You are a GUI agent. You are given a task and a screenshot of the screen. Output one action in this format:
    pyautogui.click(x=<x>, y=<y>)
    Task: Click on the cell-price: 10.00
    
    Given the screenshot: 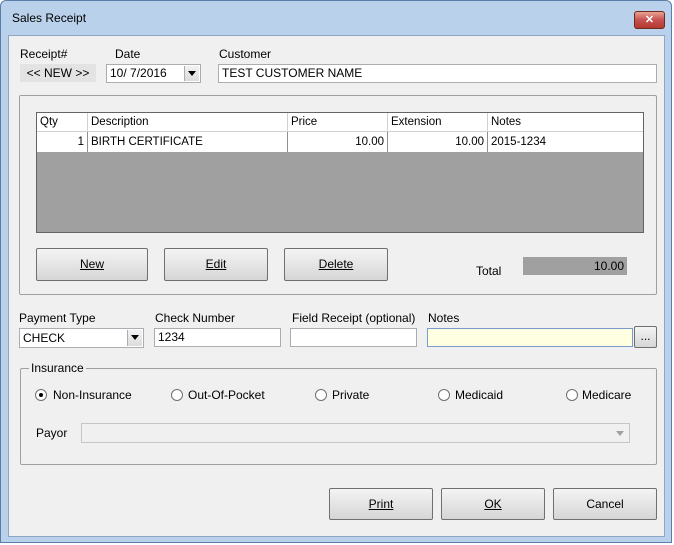 What is the action you would take?
    pyautogui.click(x=338, y=142)
    